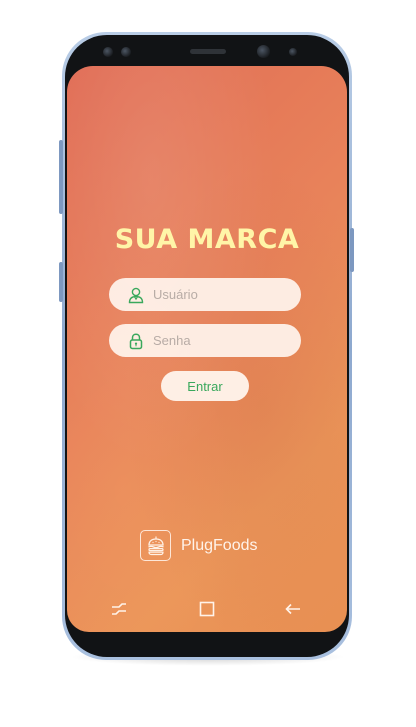 This screenshot has width=416, height=727. What do you see at coordinates (293, 52) in the screenshot?
I see `light-sensor` at bounding box center [293, 52].